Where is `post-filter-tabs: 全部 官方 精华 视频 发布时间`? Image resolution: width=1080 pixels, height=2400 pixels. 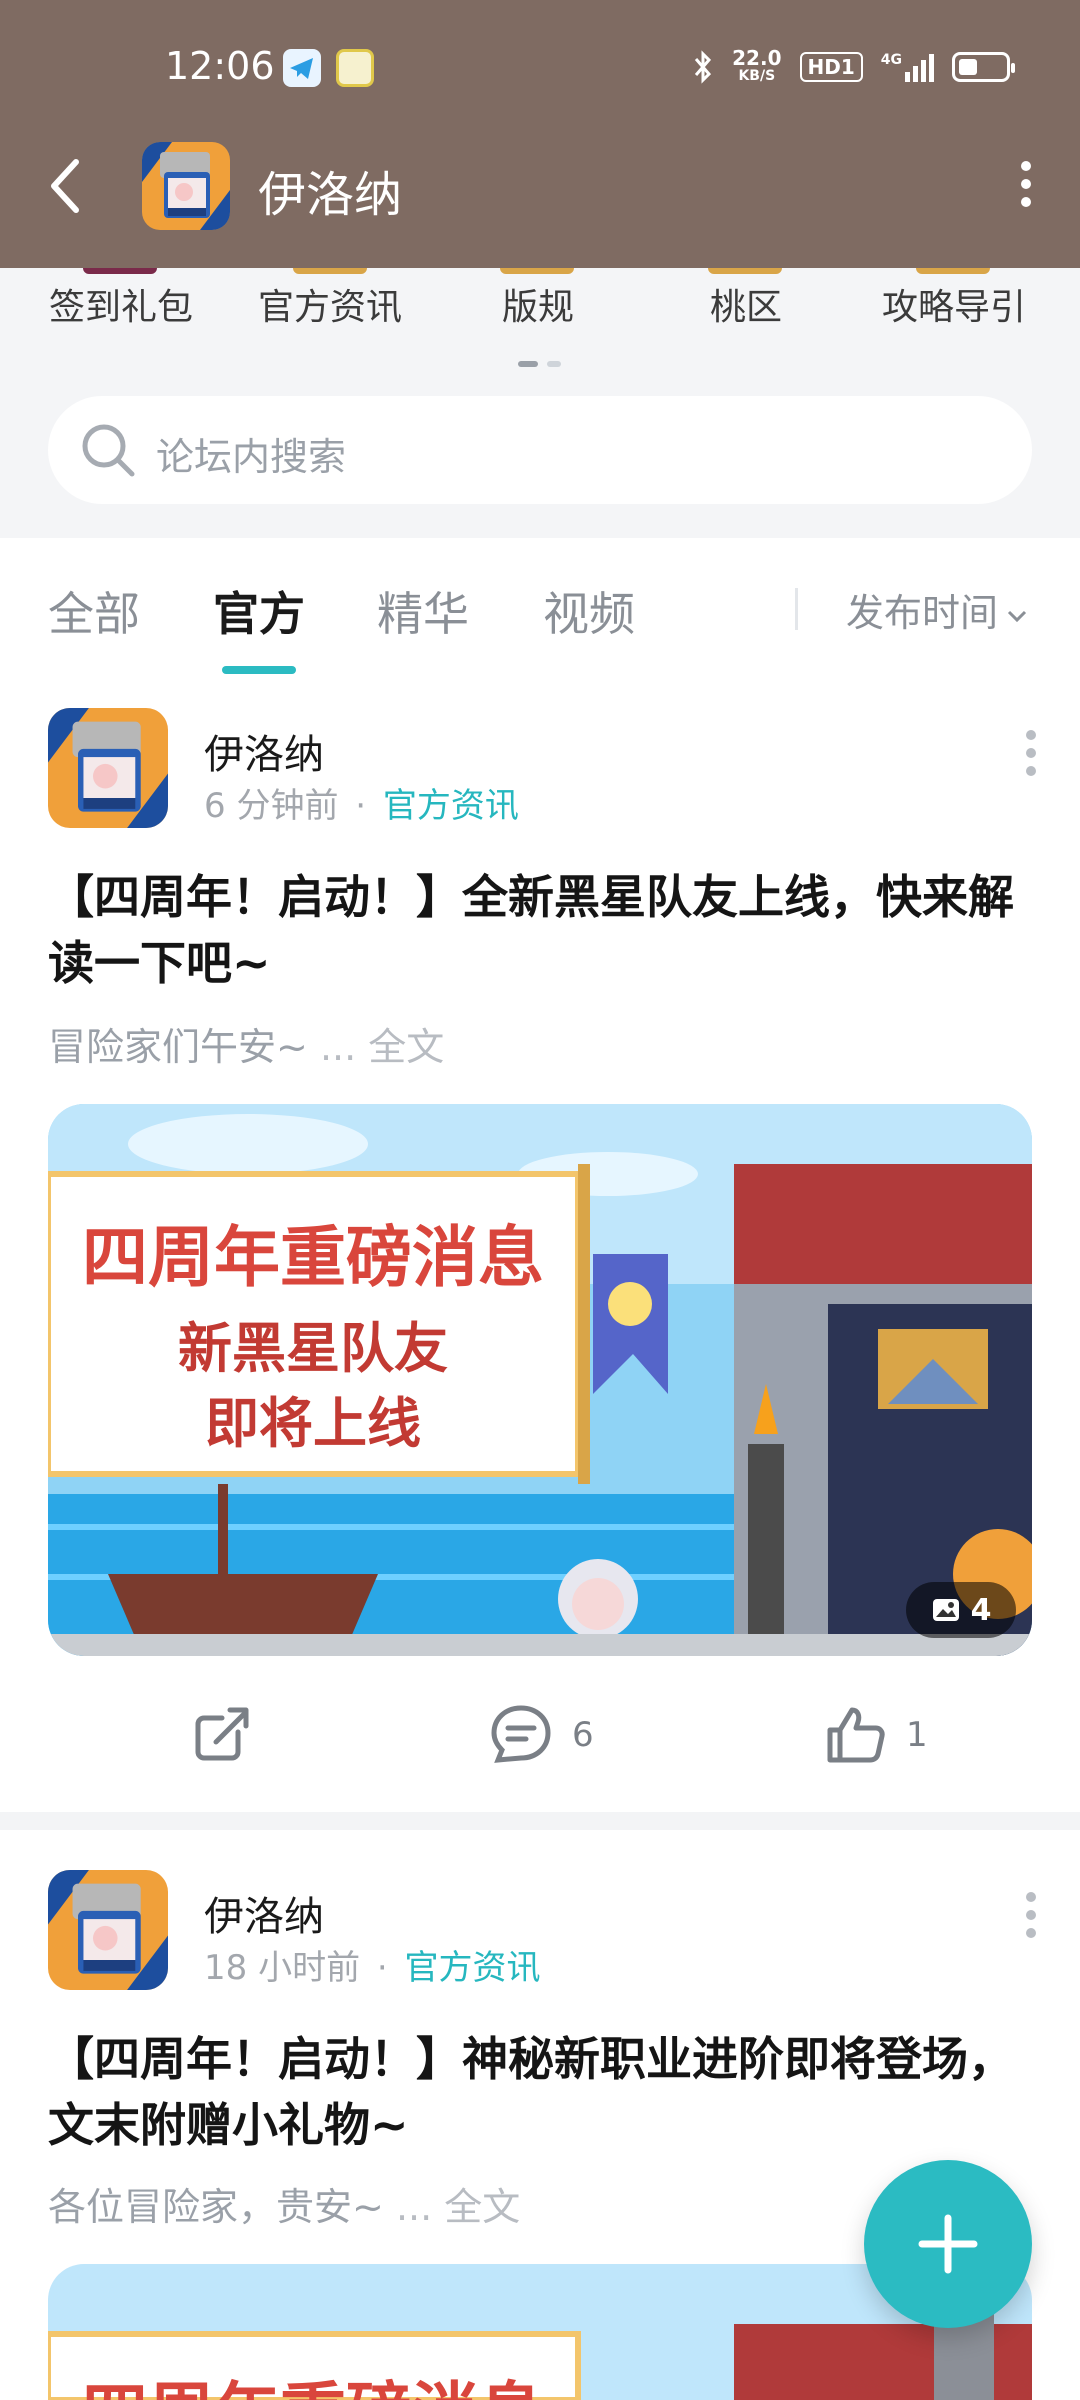 post-filter-tabs: 全部 官方 精华 视频 发布时间 is located at coordinates (540, 608).